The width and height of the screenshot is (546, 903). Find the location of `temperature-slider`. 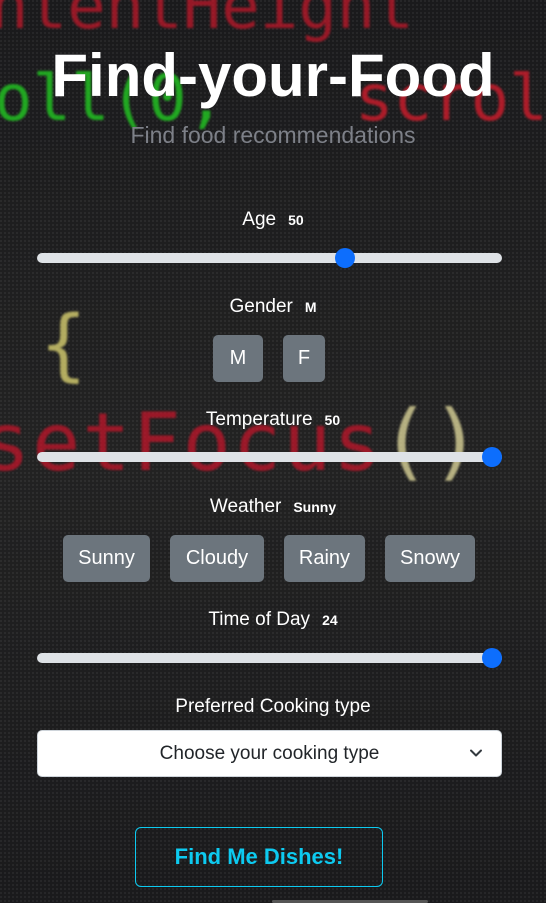

temperature-slider is located at coordinates (269, 457).